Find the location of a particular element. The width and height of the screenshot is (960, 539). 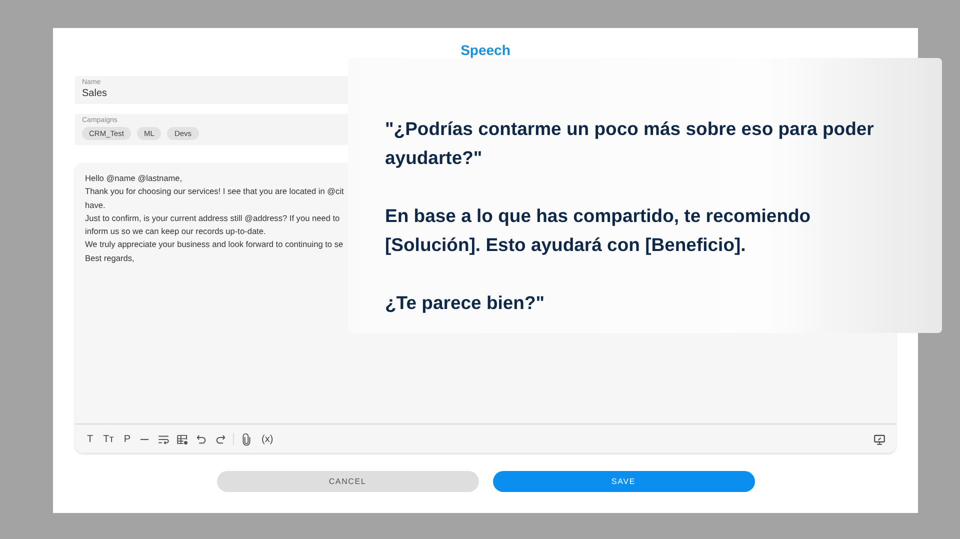

message-line: Hello @name @lastname, is located at coordinates (133, 178).